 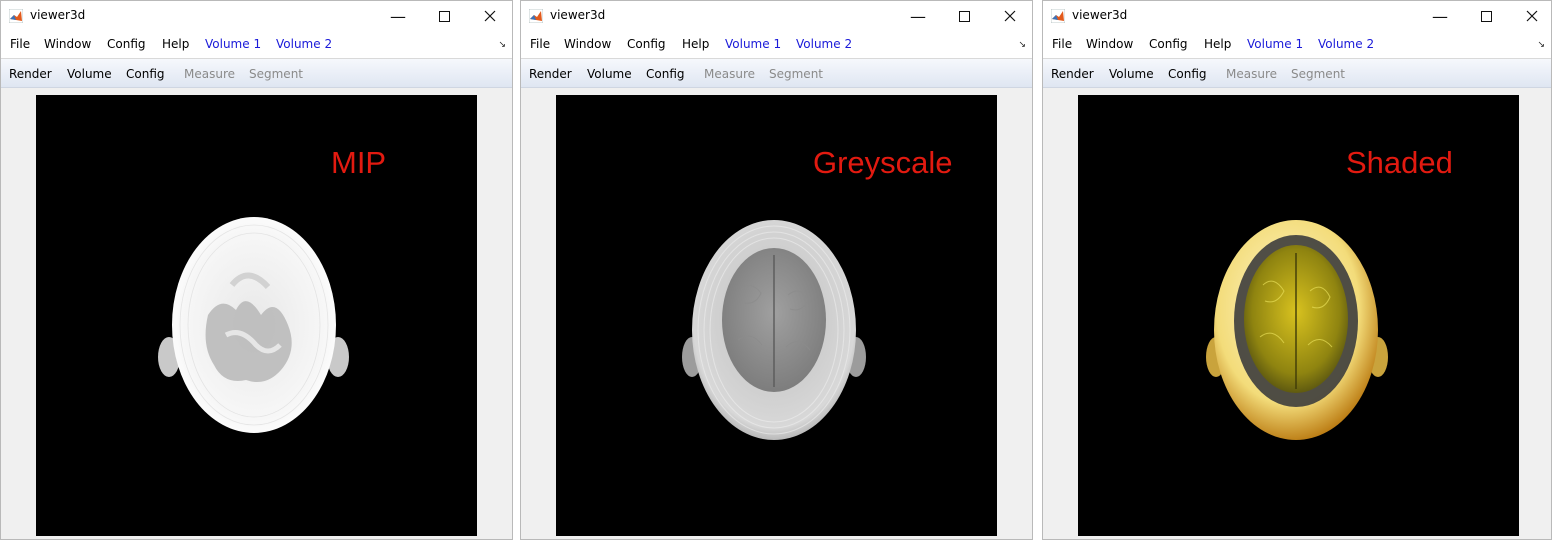 What do you see at coordinates (248, 342) in the screenshot?
I see `brain-detail` at bounding box center [248, 342].